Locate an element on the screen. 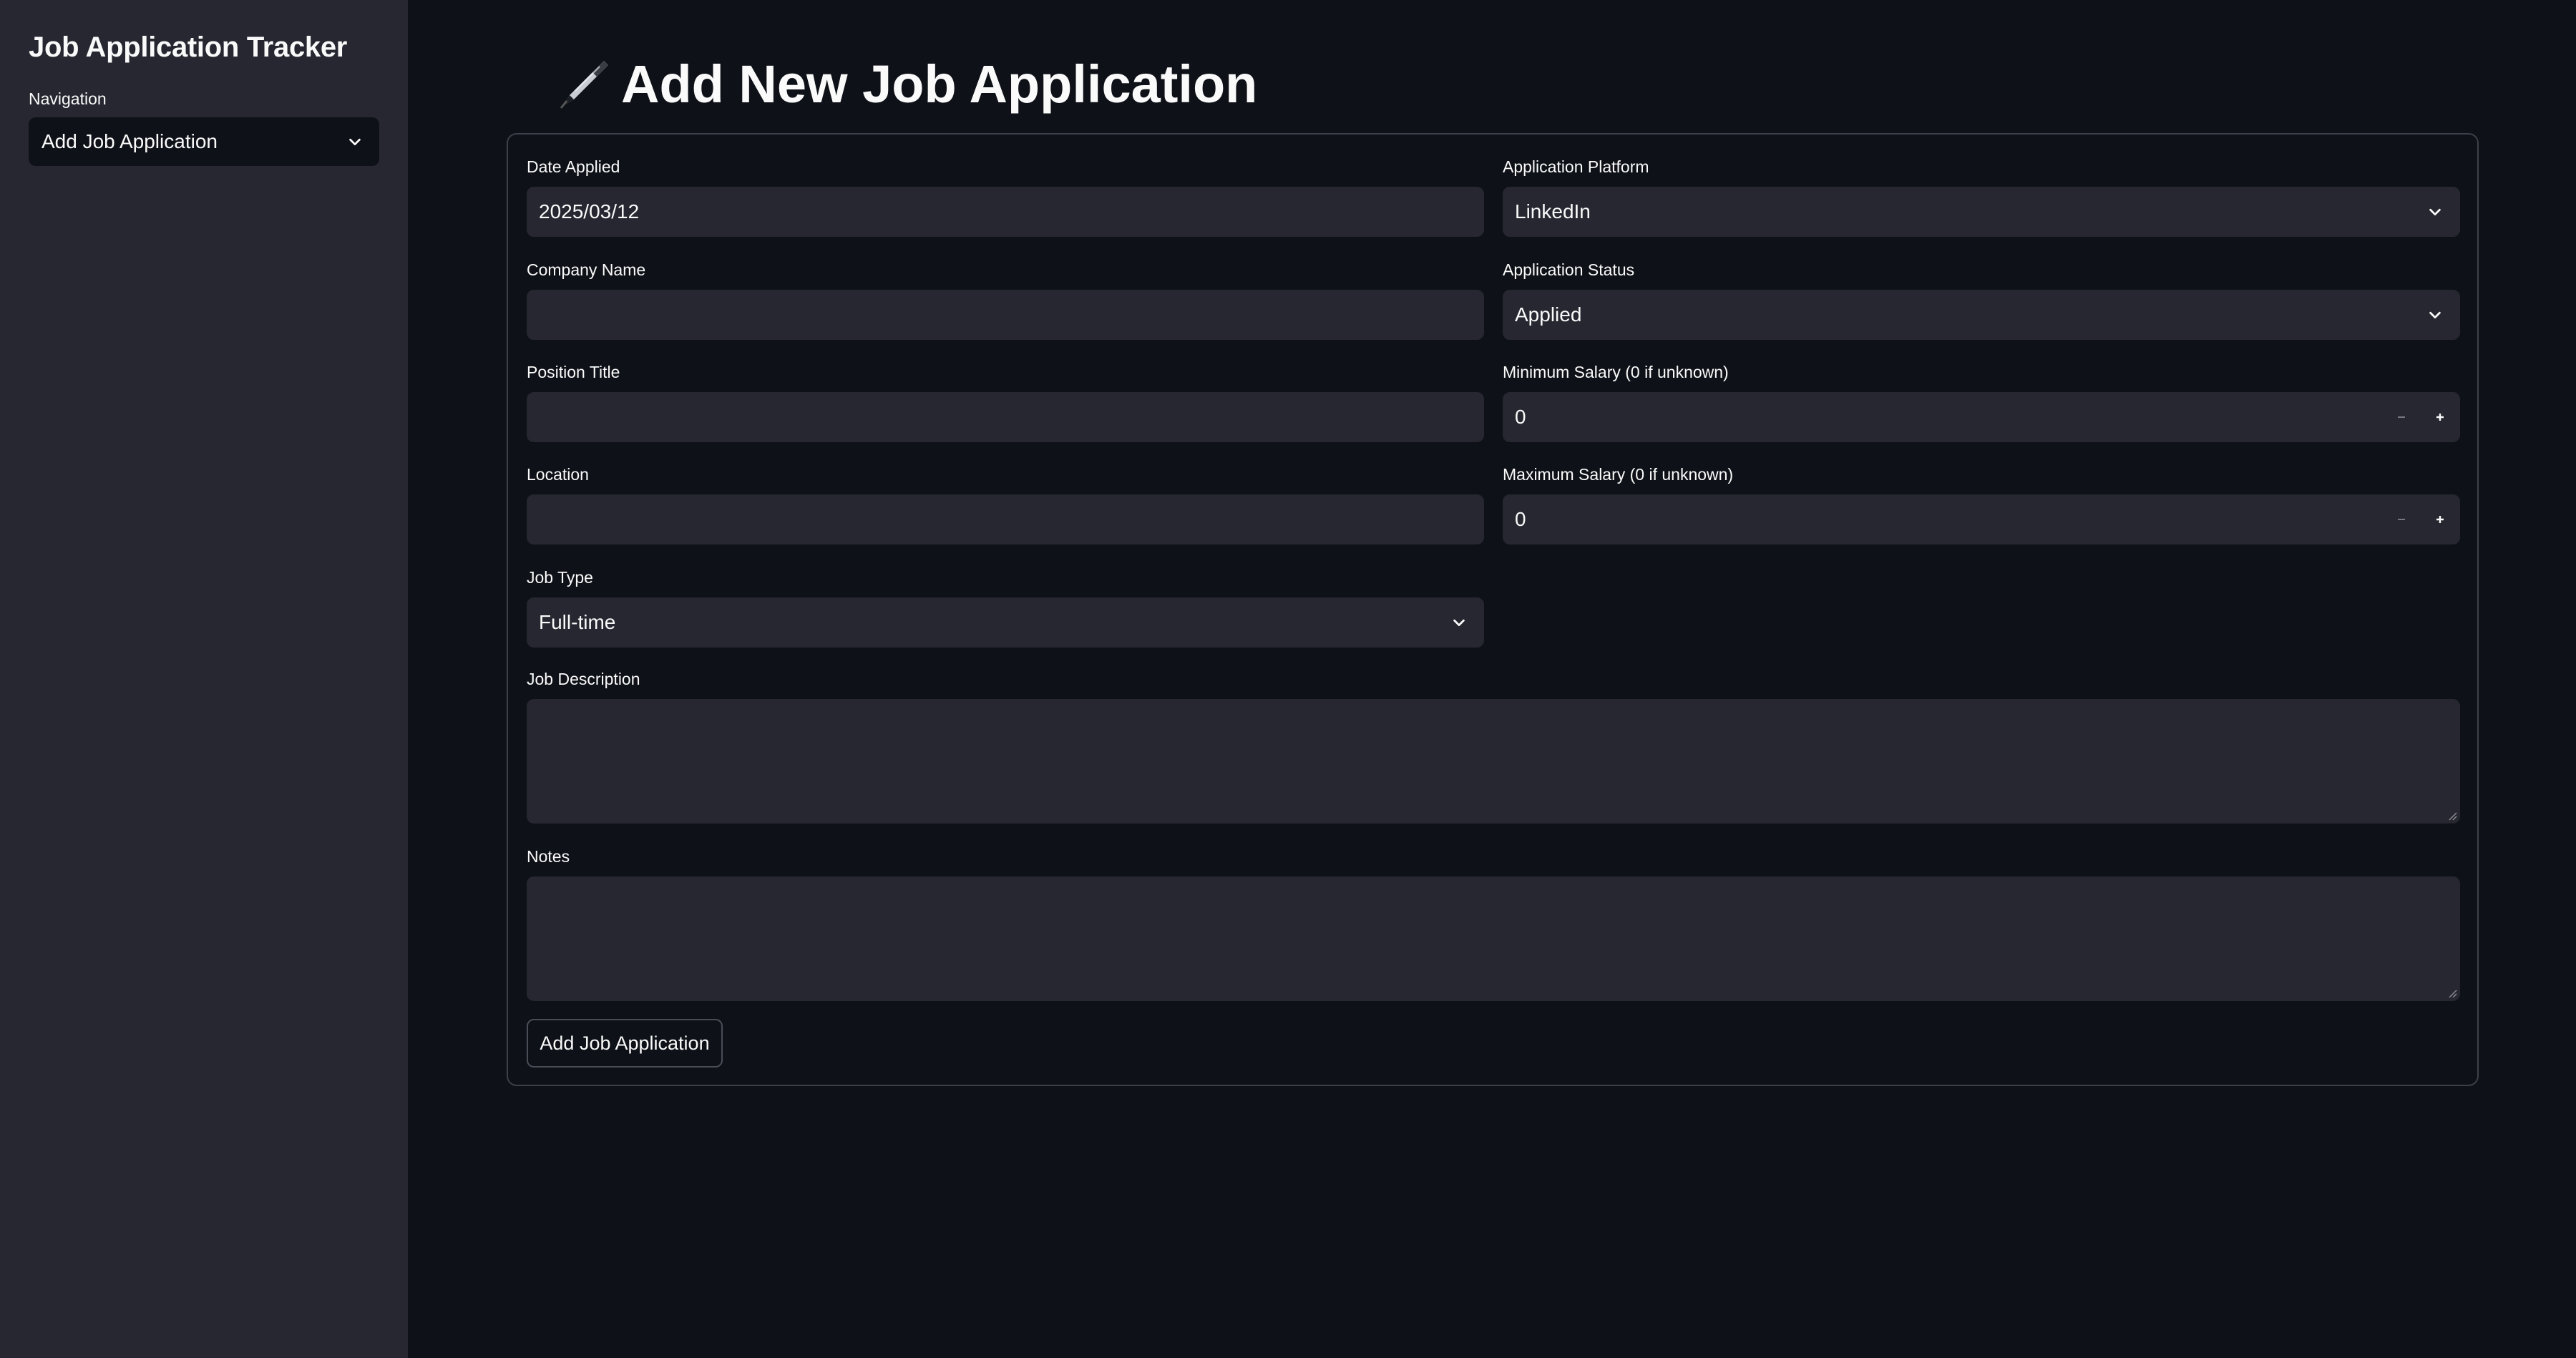 The image size is (2576, 1358). maximum-salary-input: 0 is located at coordinates (1981, 519).